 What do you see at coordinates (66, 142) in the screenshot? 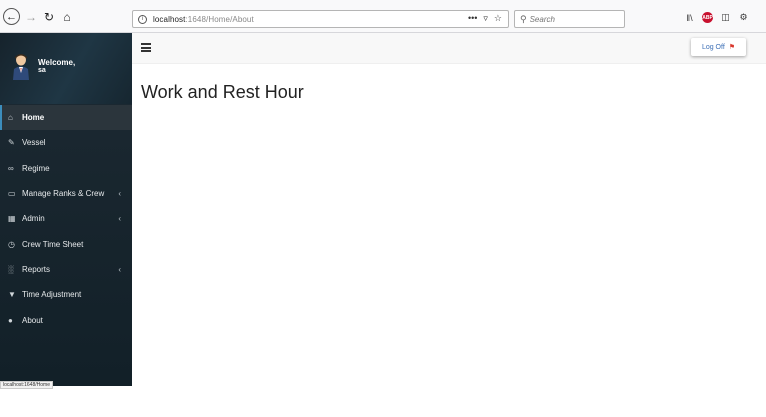
I see `sidebar-item-vessel: ✎ Vessel` at bounding box center [66, 142].